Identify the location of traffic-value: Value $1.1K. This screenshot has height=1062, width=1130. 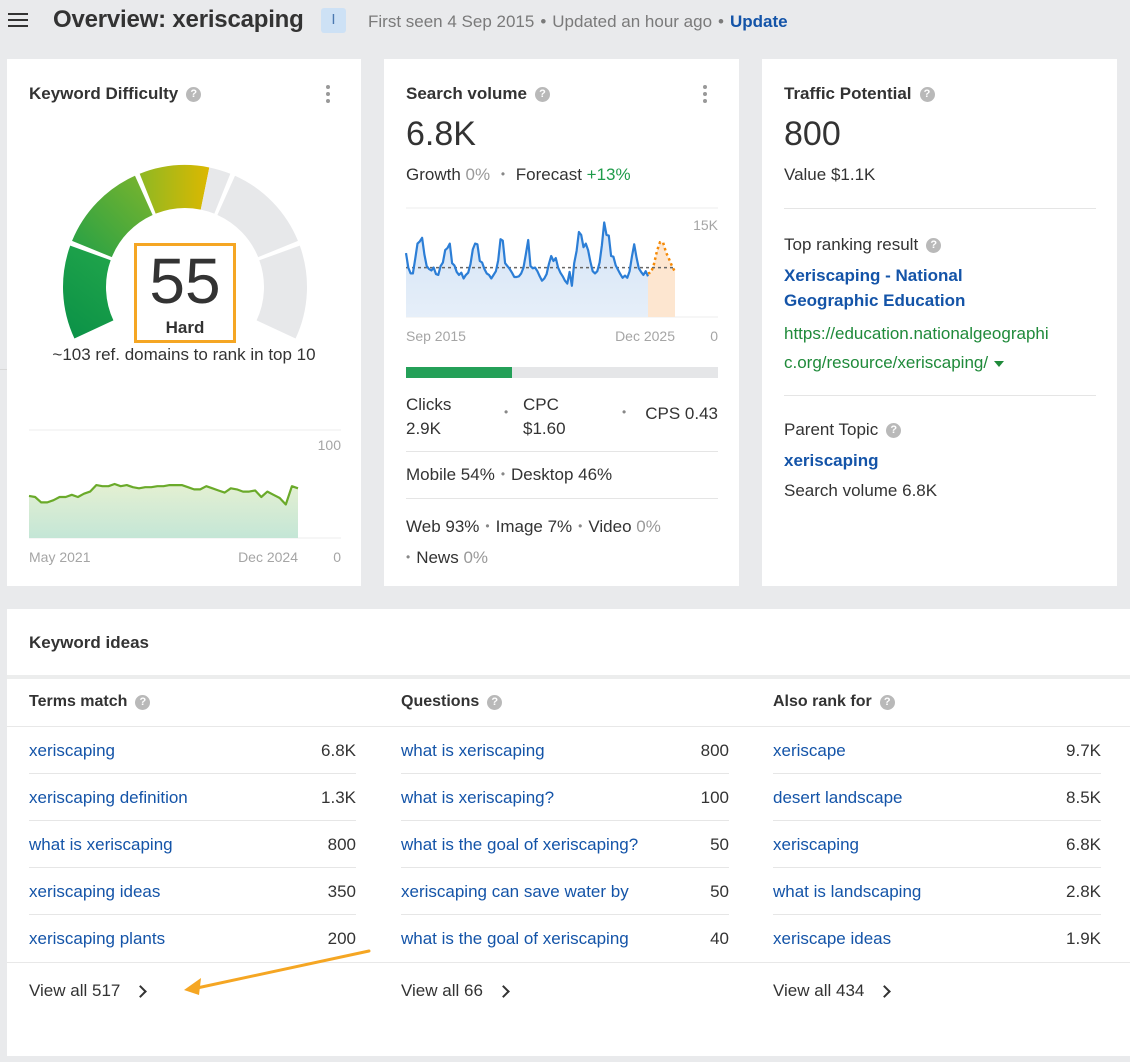
(830, 174).